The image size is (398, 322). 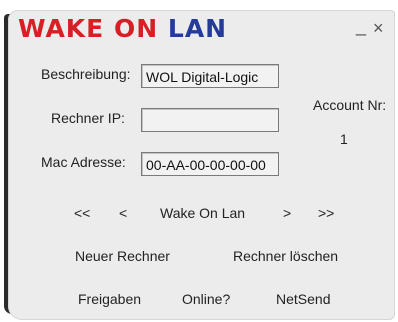 I want to click on new-computer-button: Neuer Rechner, so click(x=122, y=256).